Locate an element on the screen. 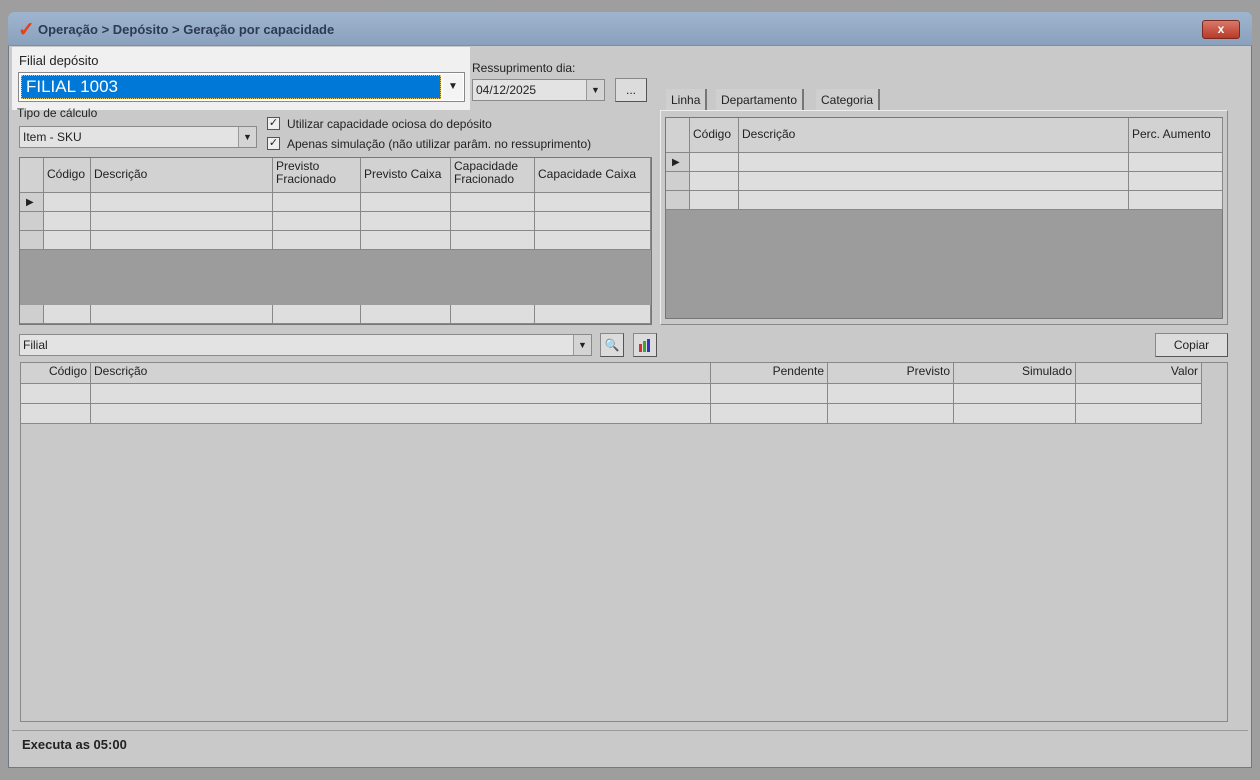 The width and height of the screenshot is (1260, 780). tipo-calculo-combo: Item - SKU ▼ is located at coordinates (138, 137).